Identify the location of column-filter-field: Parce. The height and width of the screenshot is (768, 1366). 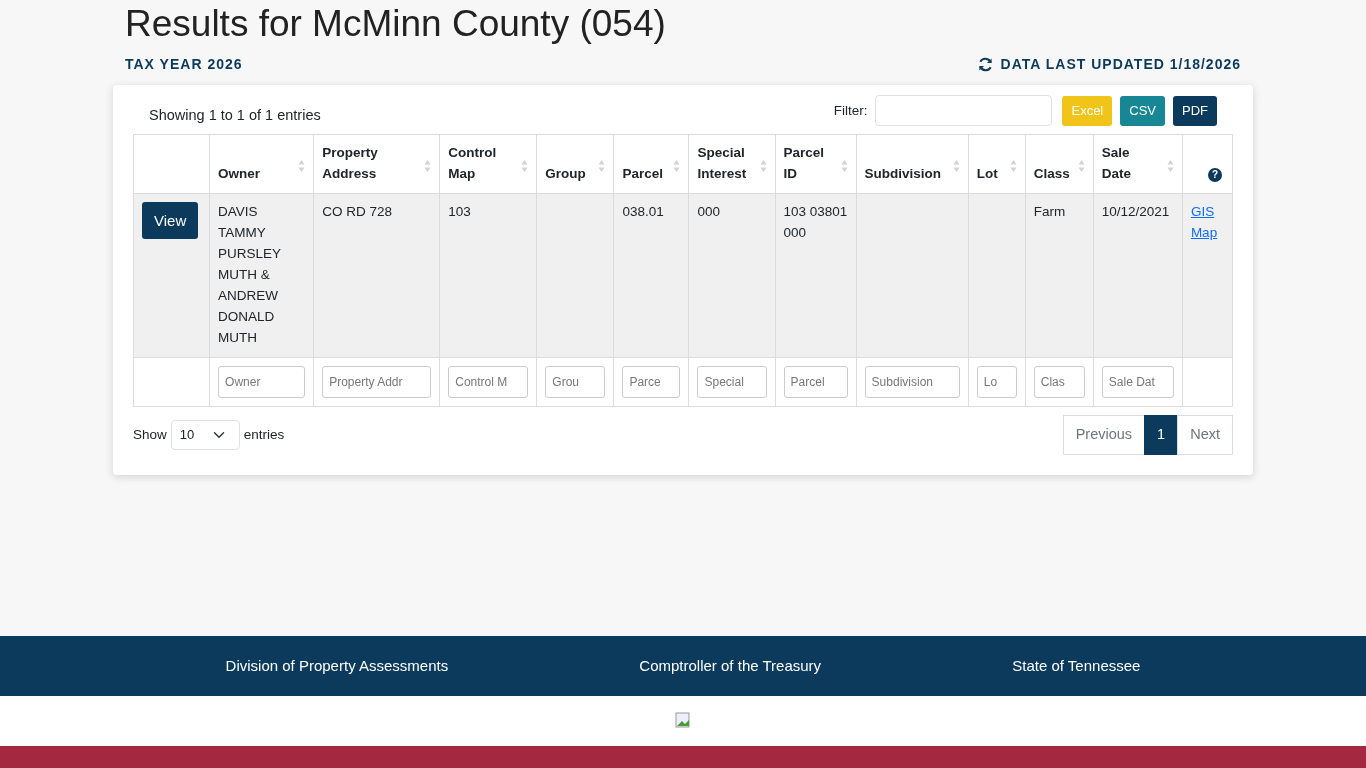
(651, 382).